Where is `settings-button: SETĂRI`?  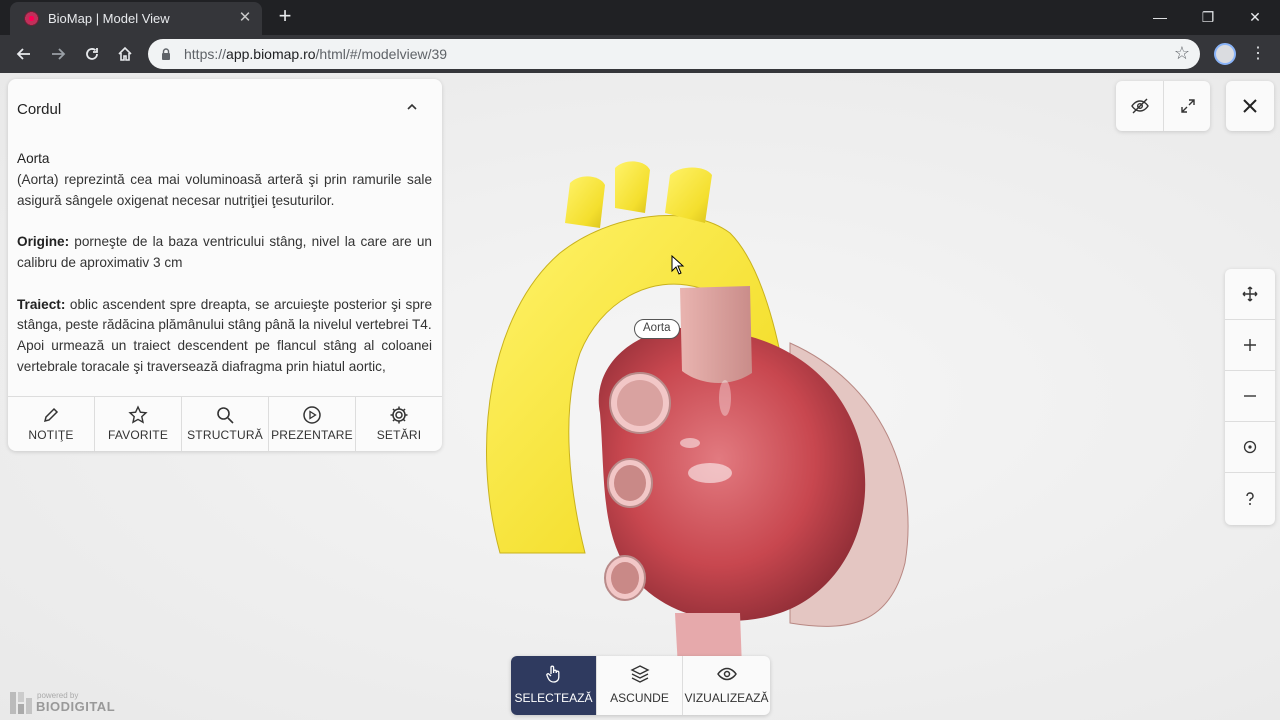 settings-button: SETĂRI is located at coordinates (399, 424).